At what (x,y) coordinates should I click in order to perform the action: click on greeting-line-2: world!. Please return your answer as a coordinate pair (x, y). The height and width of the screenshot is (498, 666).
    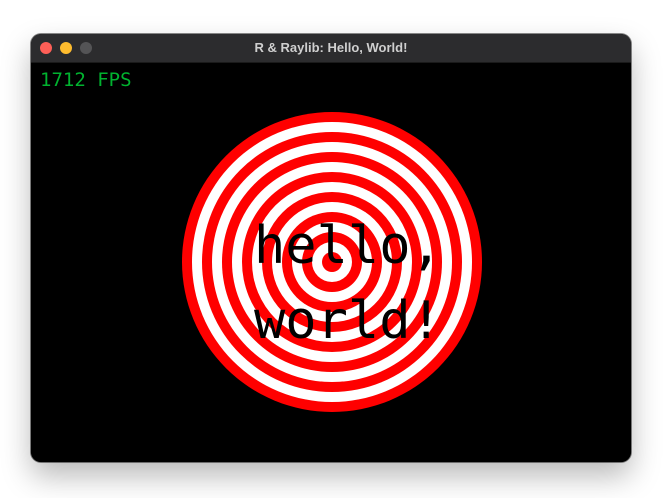
    Looking at the image, I should click on (348, 321).